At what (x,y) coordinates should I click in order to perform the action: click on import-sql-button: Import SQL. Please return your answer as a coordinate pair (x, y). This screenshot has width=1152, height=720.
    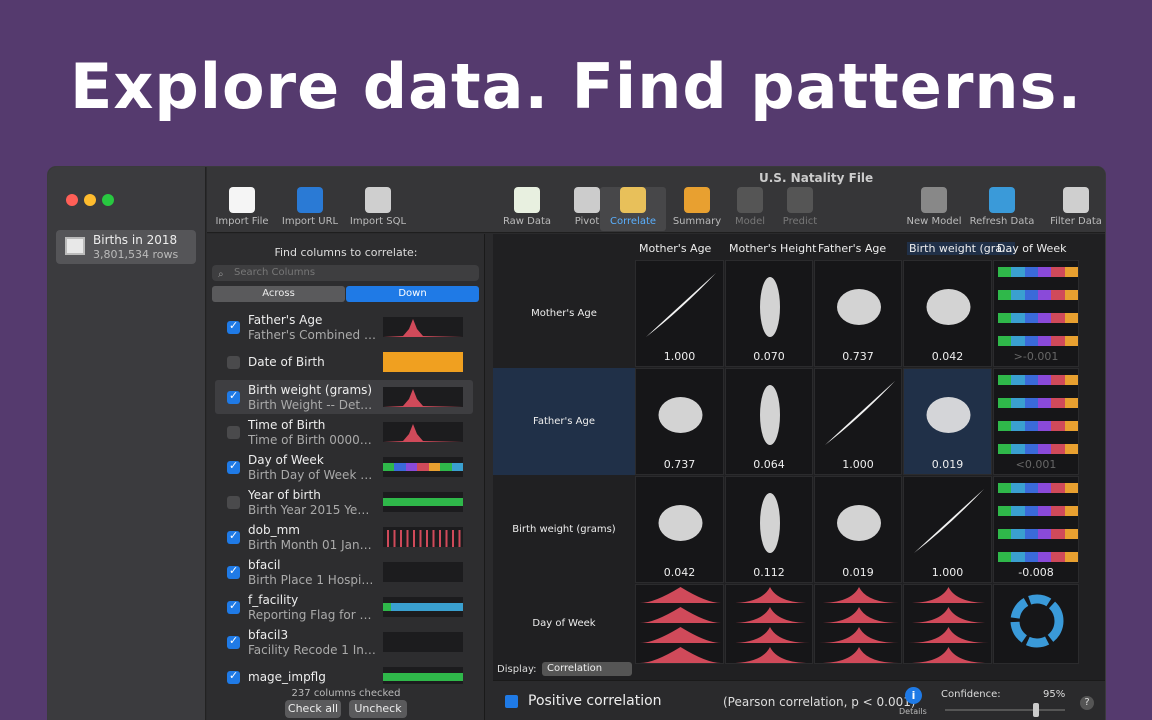
    Looking at the image, I should click on (378, 207).